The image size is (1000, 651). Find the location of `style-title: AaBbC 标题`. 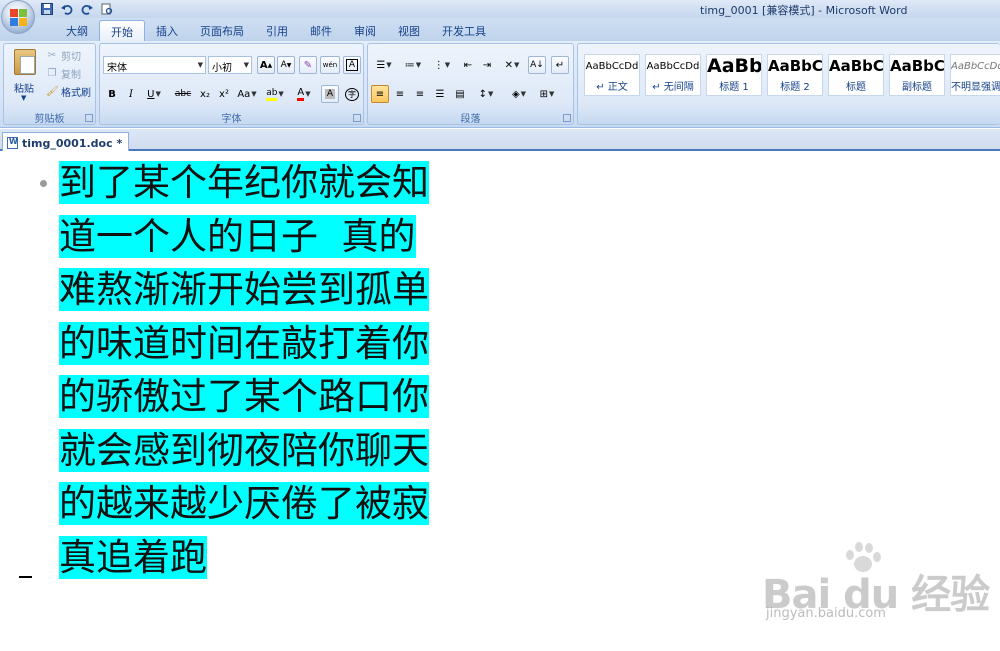

style-title: AaBbC 标题 is located at coordinates (856, 75).